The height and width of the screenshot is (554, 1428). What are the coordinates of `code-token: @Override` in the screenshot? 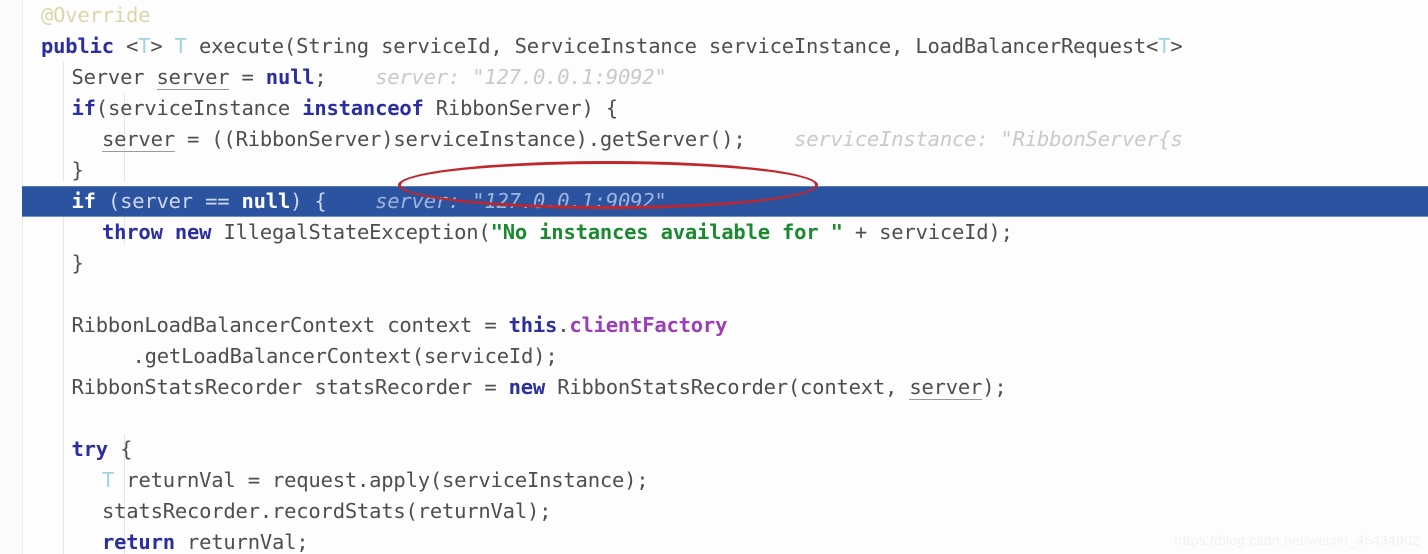 It's located at (96, 15).